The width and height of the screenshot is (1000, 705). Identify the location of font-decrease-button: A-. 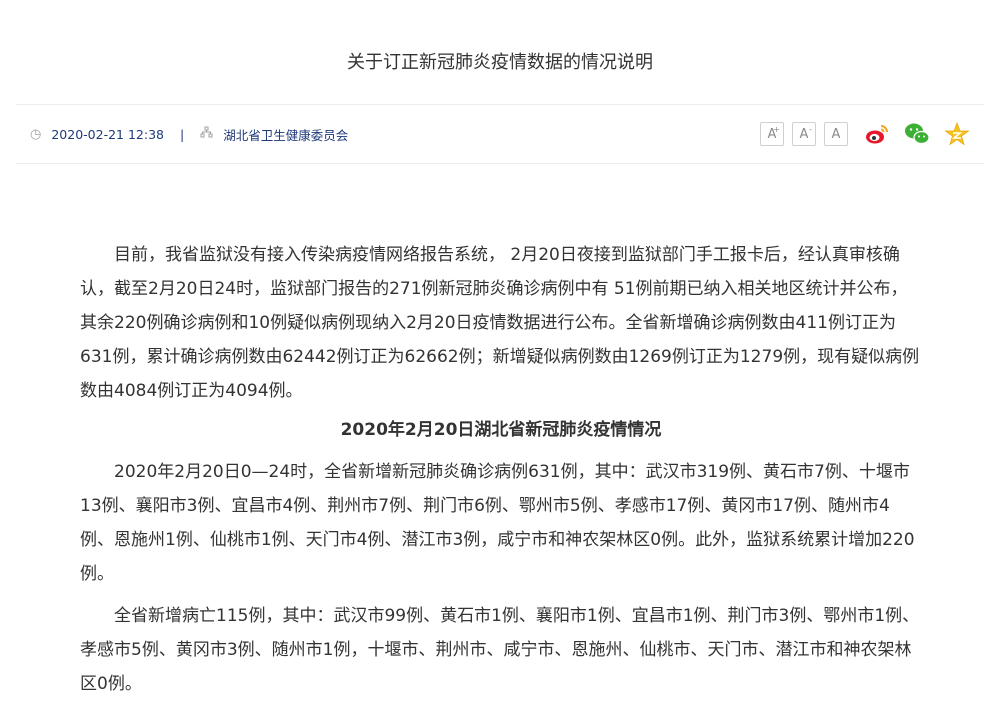
(804, 134).